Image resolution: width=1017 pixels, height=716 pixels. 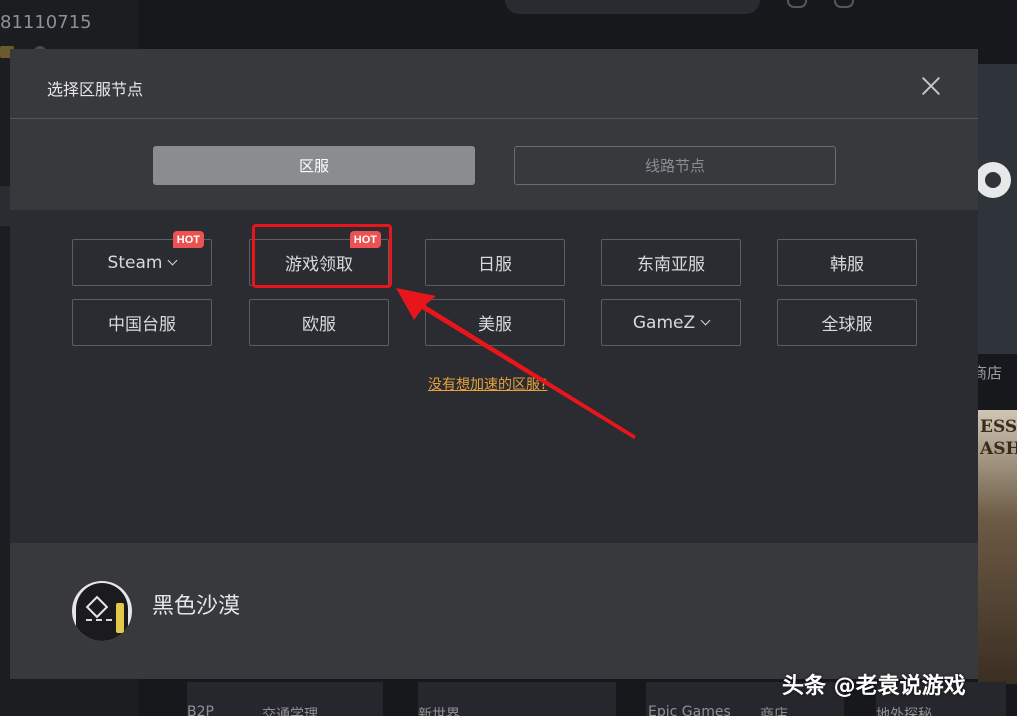 I want to click on steam-banner, so click(x=997, y=209).